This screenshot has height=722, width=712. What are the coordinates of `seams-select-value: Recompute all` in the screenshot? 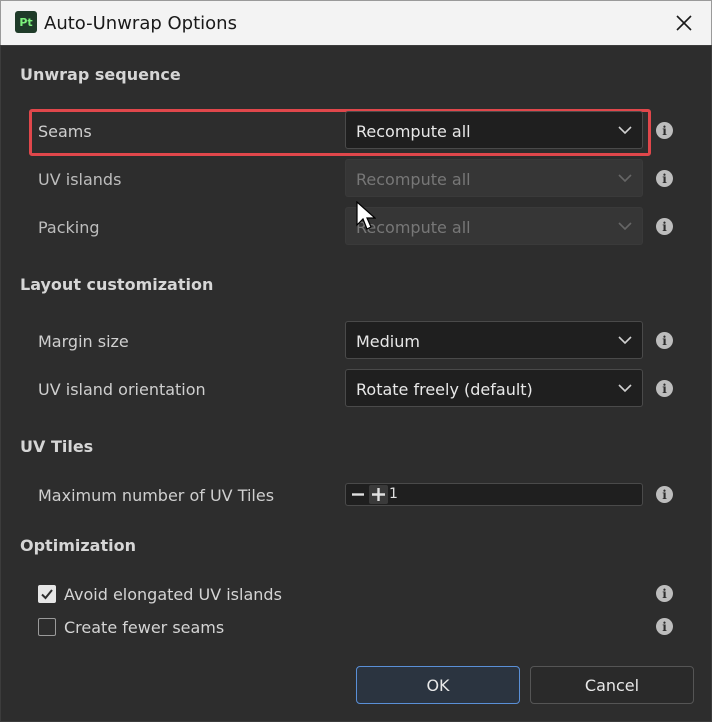 It's located at (413, 131).